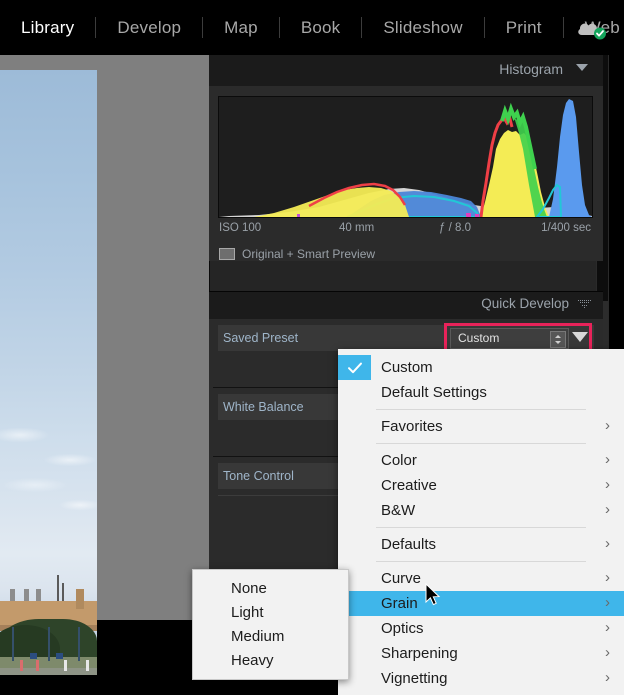  What do you see at coordinates (270, 588) in the screenshot?
I see `submenu-item-none: None` at bounding box center [270, 588].